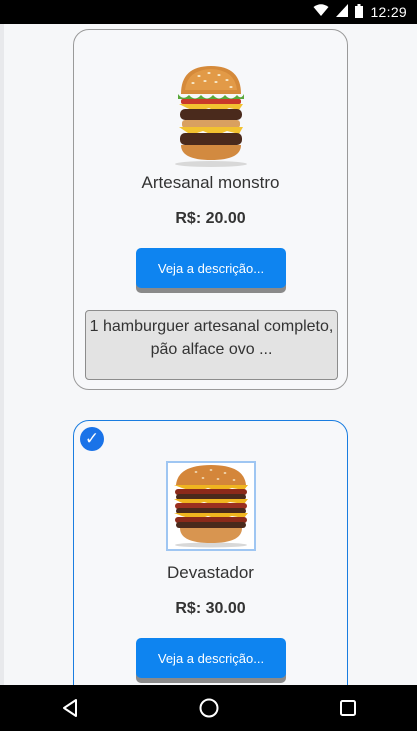 Image resolution: width=417 pixels, height=731 pixels. I want to click on home-icon, so click(209, 708).